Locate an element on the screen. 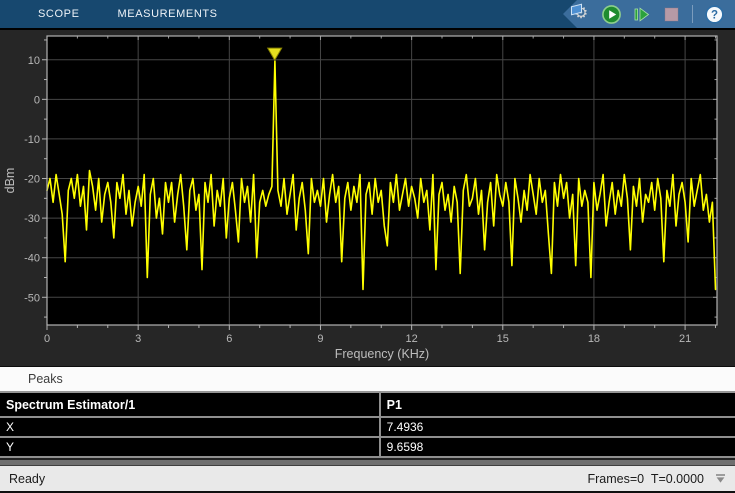 The image size is (735, 493). svg-text: -50 is located at coordinates (32, 298).